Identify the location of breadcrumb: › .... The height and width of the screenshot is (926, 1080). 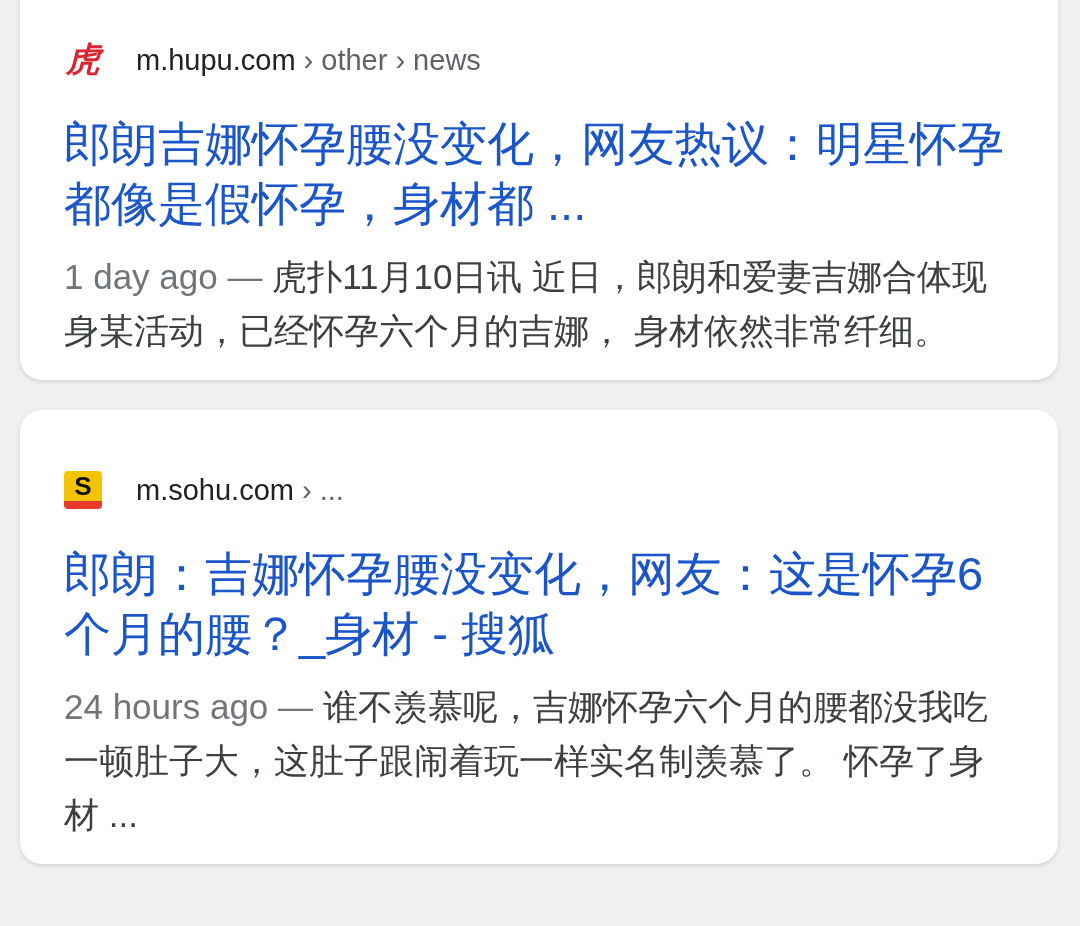
(322, 490).